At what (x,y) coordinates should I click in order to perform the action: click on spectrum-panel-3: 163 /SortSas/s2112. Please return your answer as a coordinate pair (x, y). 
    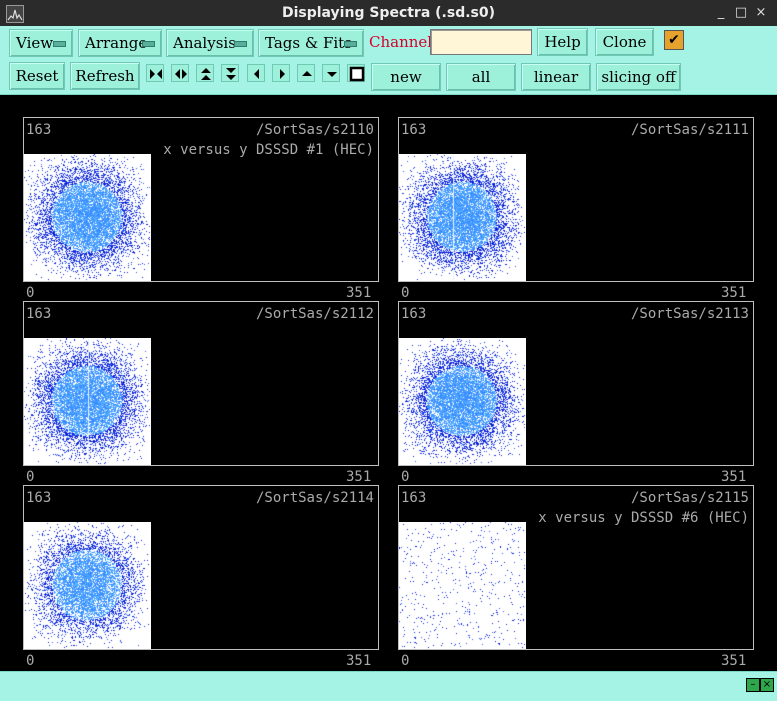
    Looking at the image, I should click on (201, 383).